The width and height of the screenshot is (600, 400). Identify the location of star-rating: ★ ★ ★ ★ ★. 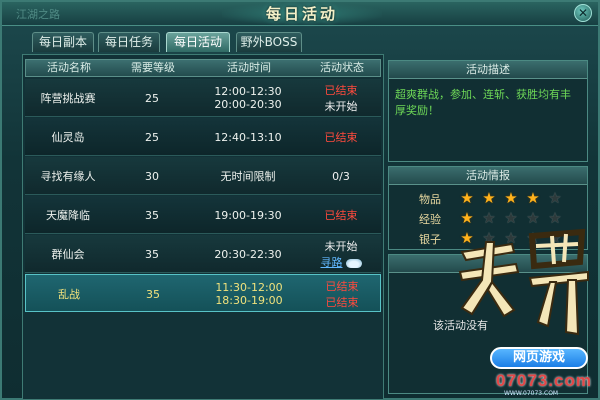
(514, 198).